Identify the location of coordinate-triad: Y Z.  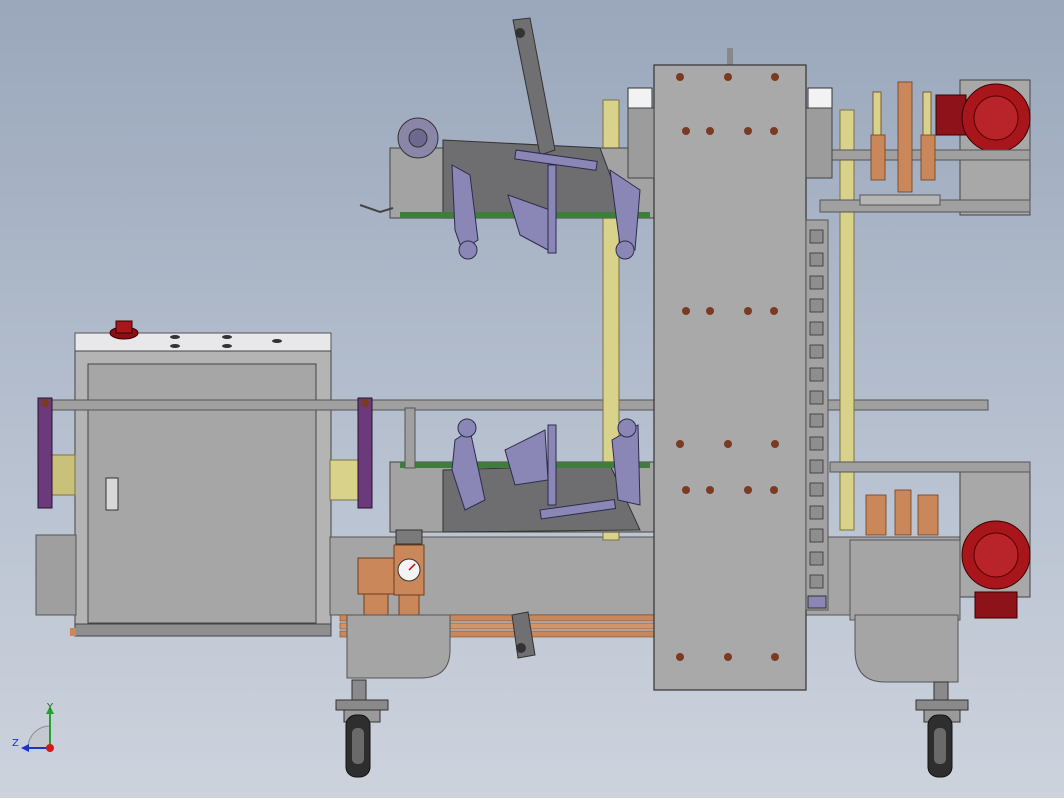
(33, 727).